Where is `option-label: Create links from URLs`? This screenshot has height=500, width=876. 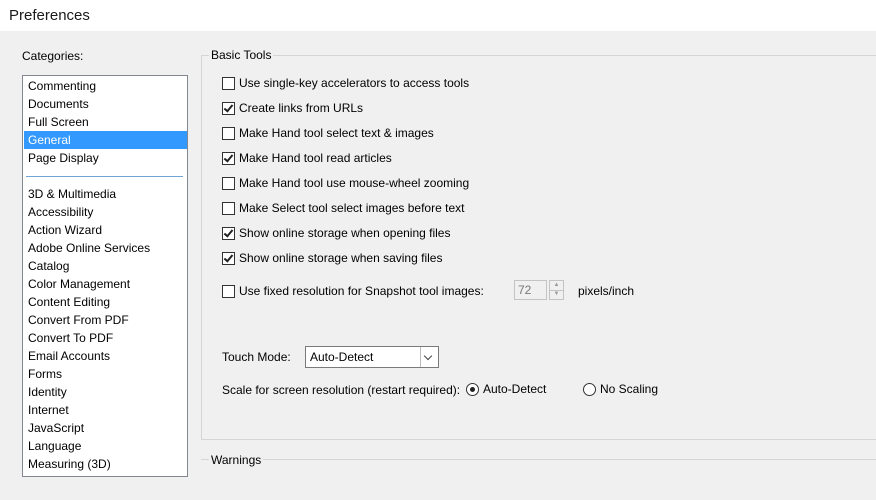
option-label: Create links from URLs is located at coordinates (301, 108).